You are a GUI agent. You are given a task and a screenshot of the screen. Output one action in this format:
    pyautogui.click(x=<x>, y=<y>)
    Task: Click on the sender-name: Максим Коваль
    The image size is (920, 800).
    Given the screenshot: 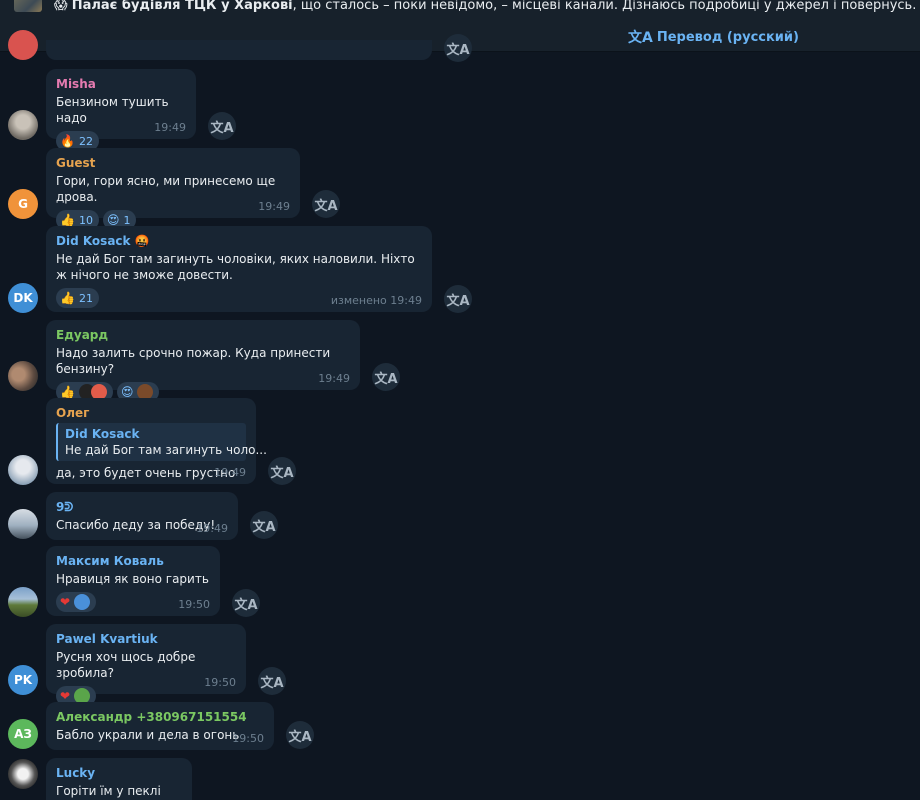 What is the action you would take?
    pyautogui.click(x=133, y=561)
    